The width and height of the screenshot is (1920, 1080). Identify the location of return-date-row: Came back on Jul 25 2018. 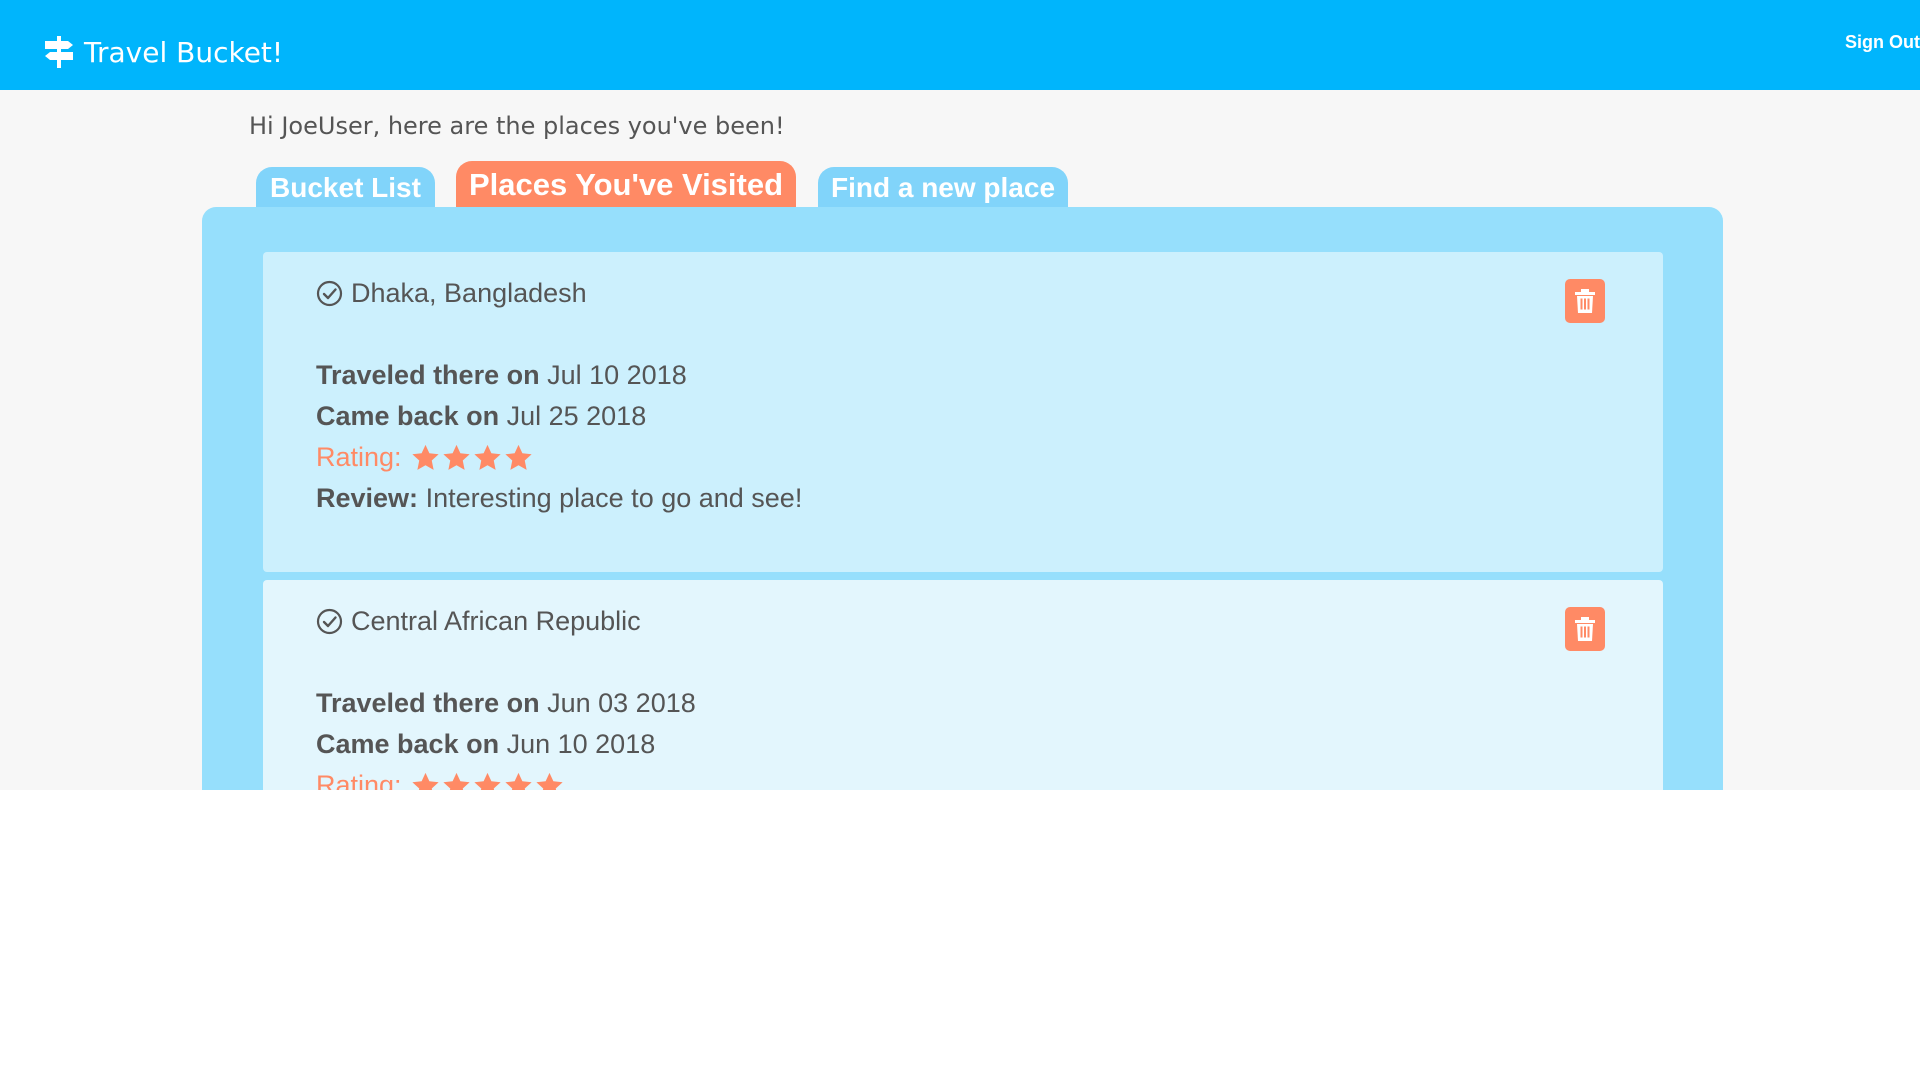
(481, 416).